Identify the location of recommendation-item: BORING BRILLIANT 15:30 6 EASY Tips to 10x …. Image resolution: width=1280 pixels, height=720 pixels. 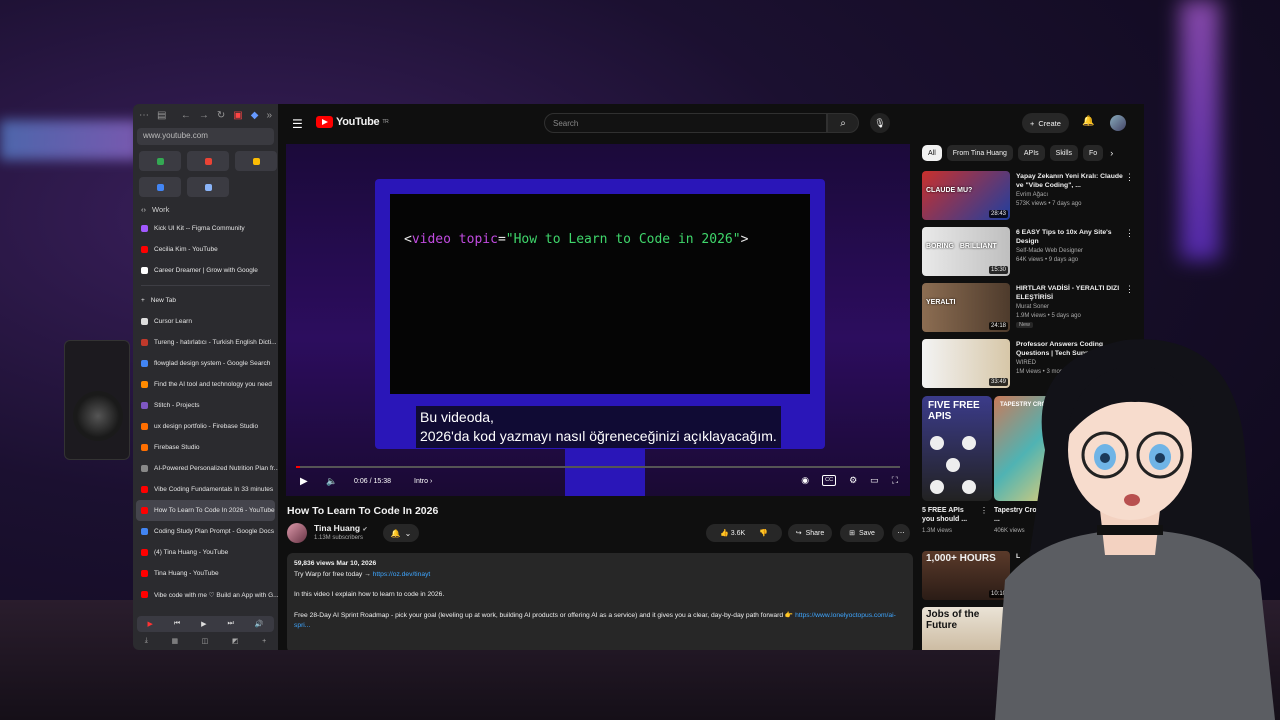
(1032, 253).